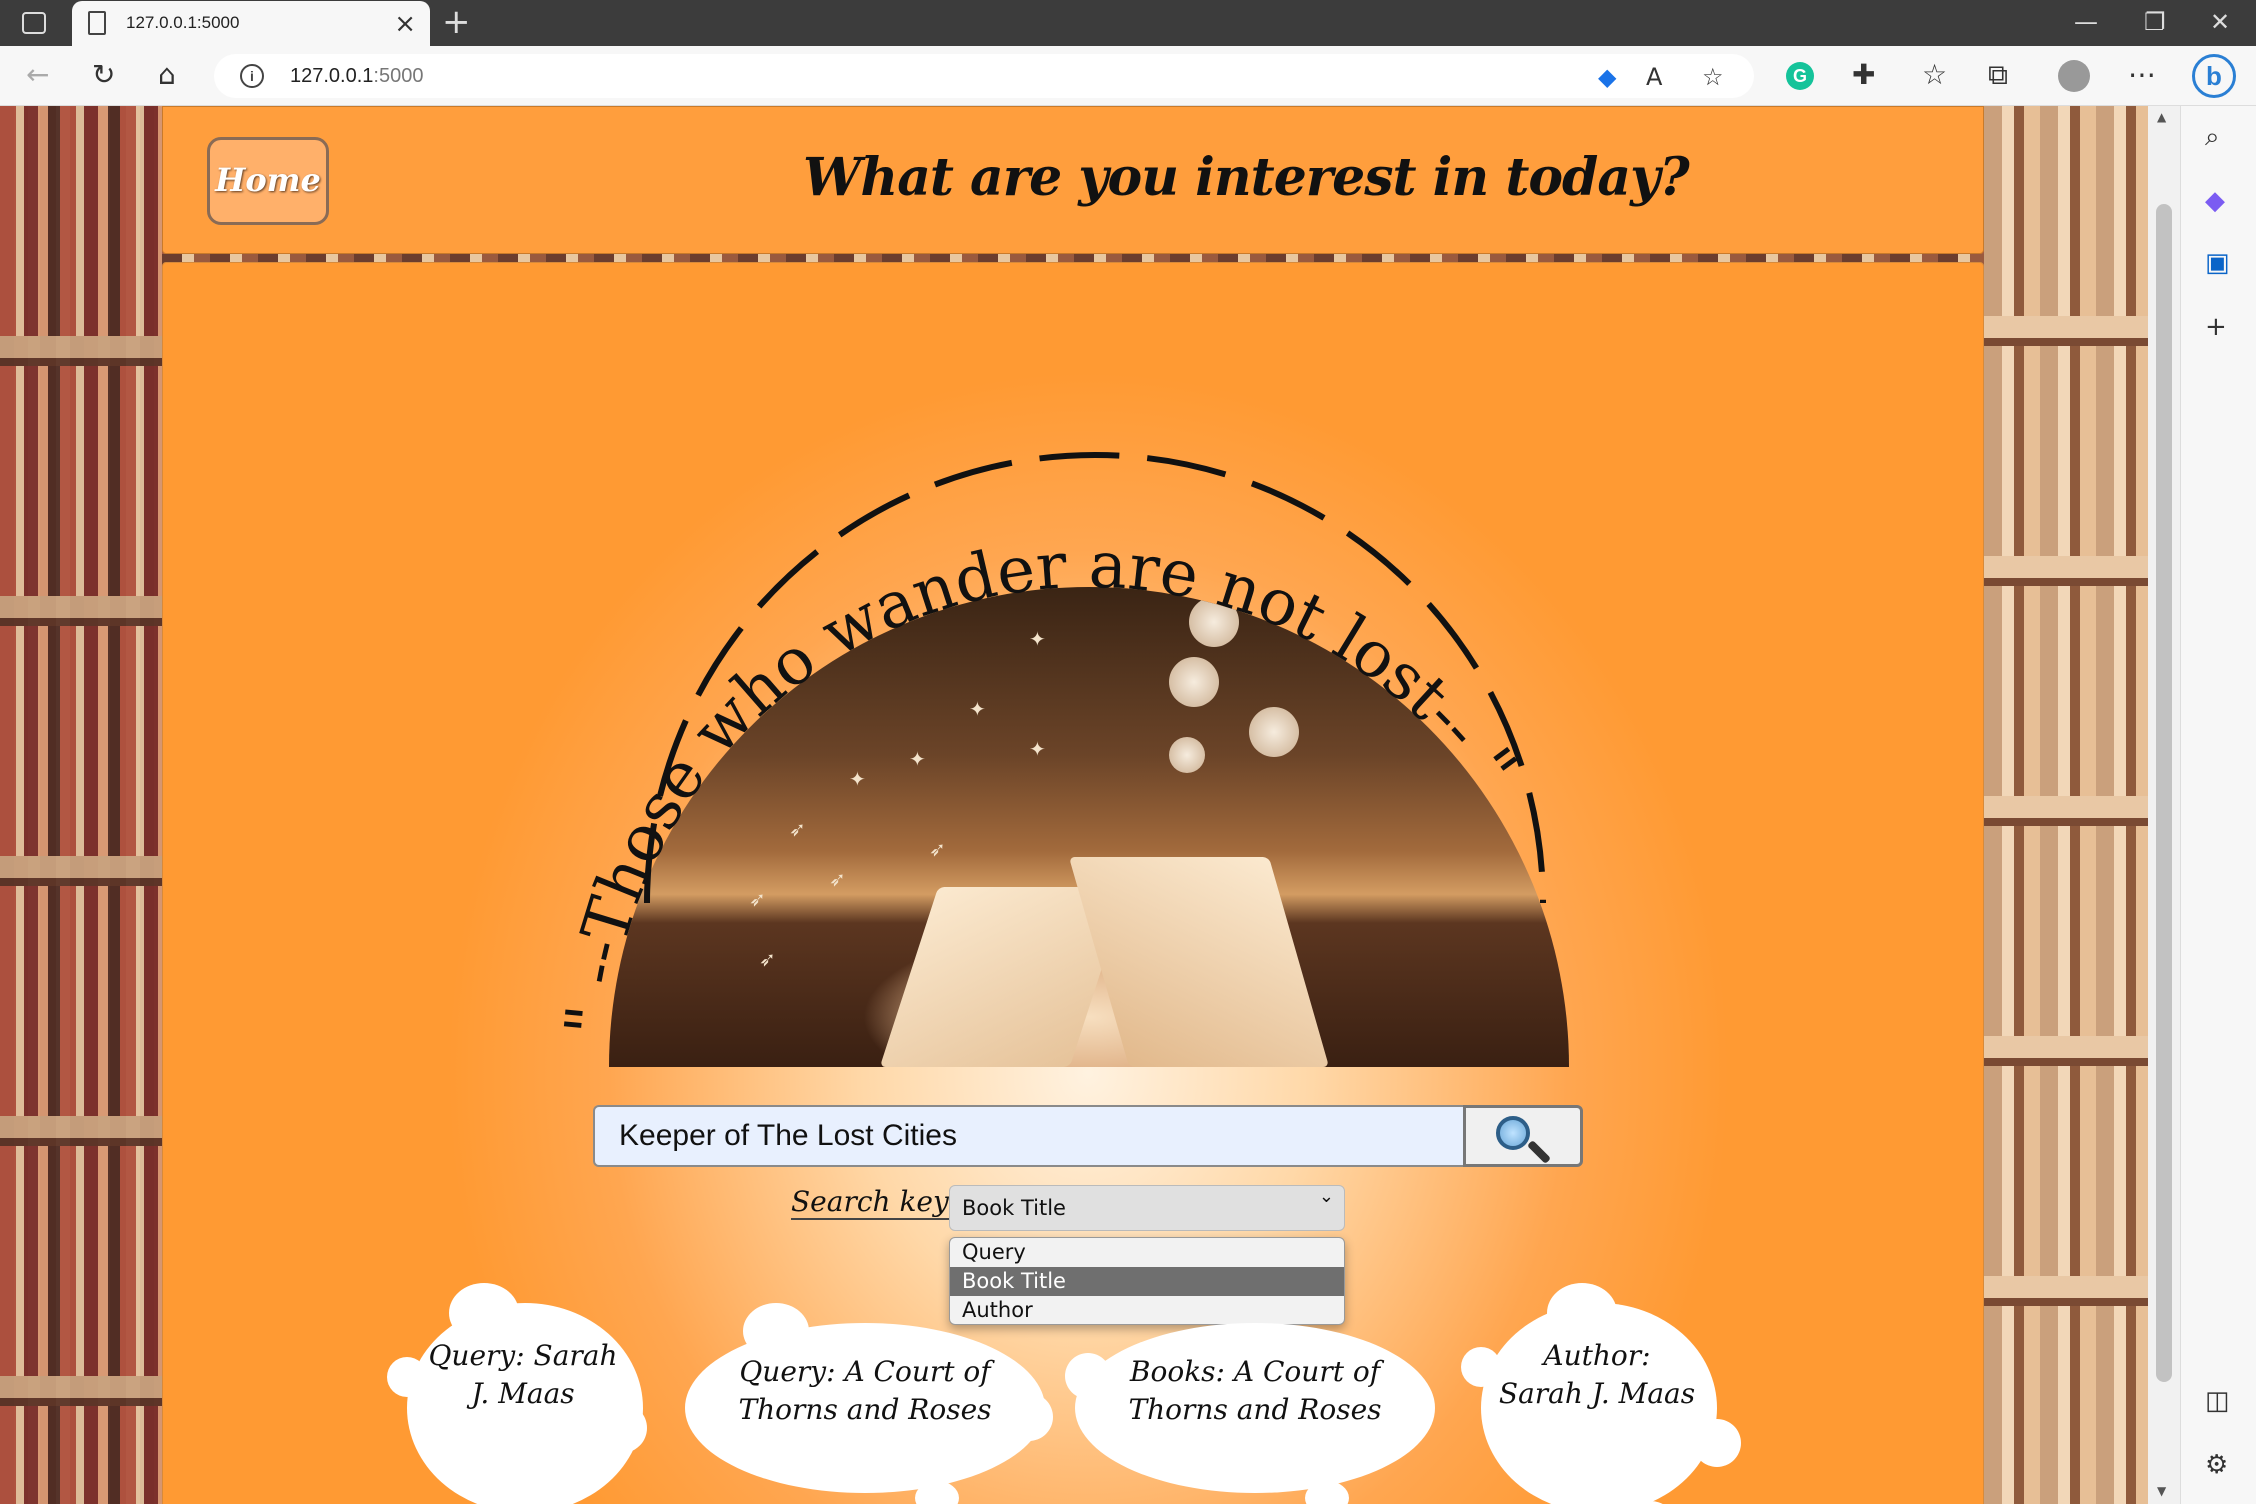 This screenshot has height=1504, width=2256. What do you see at coordinates (268, 181) in the screenshot?
I see `home-button: Home` at bounding box center [268, 181].